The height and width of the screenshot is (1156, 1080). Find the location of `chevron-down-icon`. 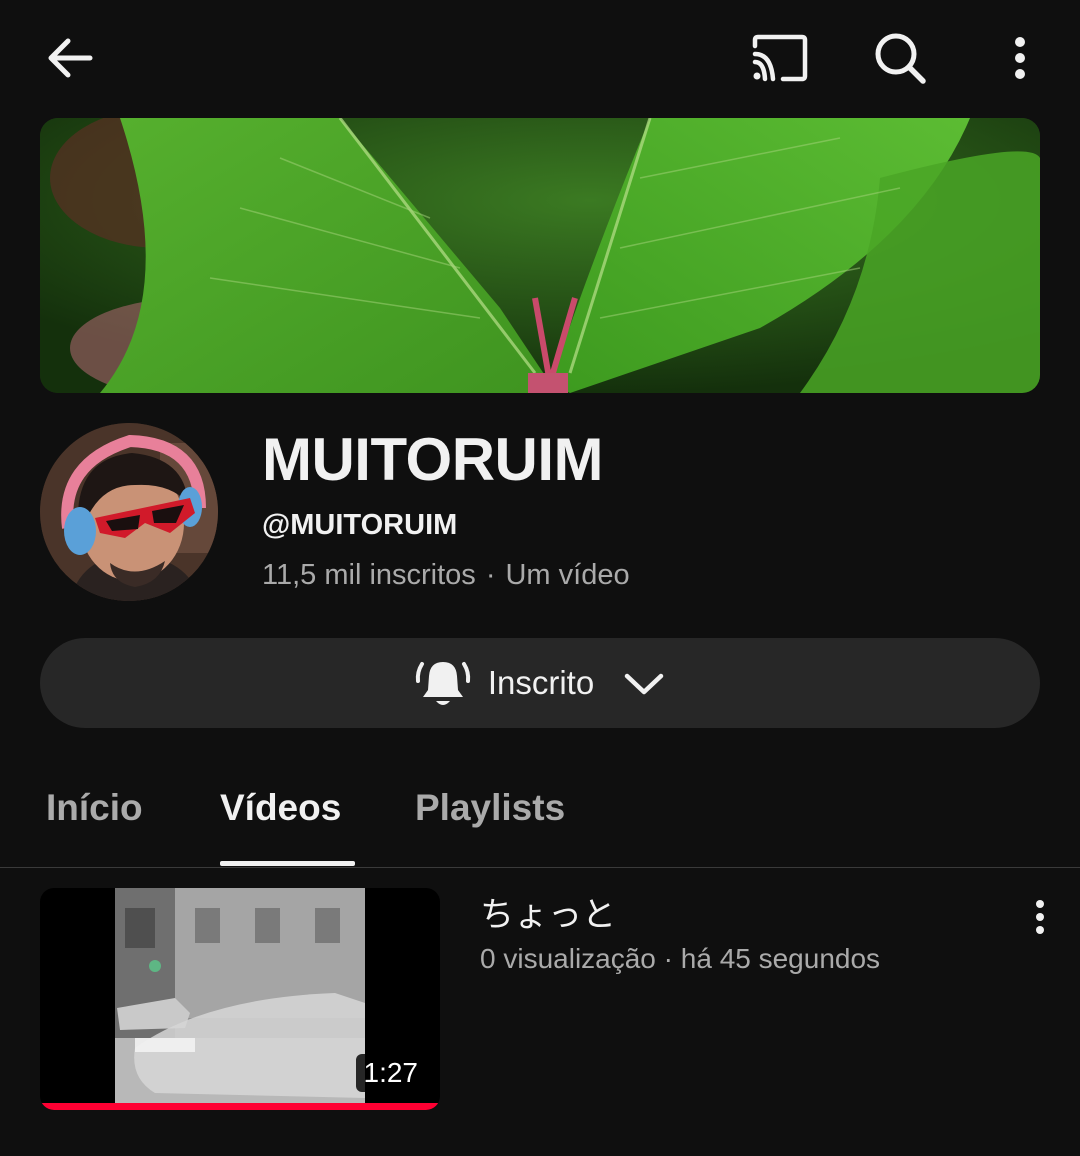

chevron-down-icon is located at coordinates (644, 684).